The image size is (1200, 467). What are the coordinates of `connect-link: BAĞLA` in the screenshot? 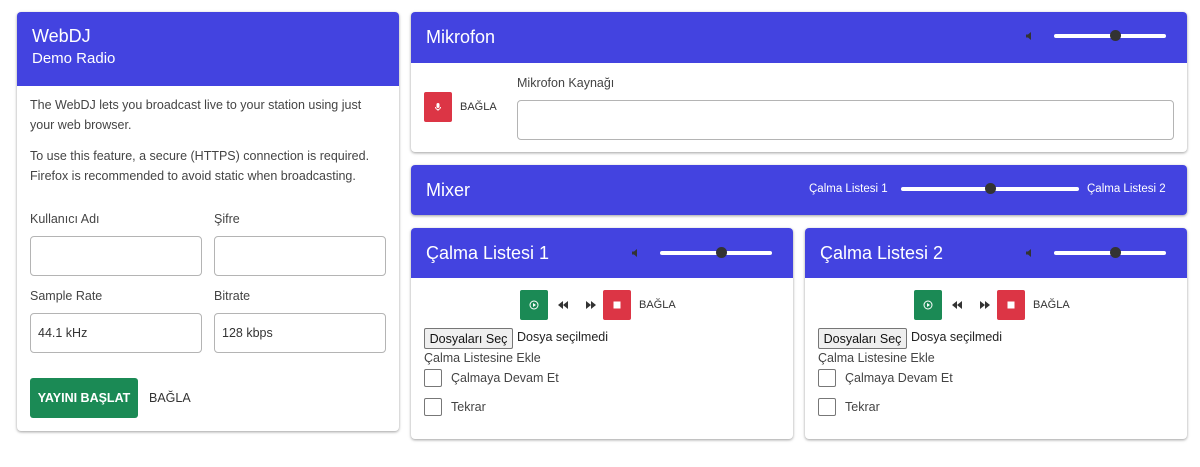 It's located at (170, 398).